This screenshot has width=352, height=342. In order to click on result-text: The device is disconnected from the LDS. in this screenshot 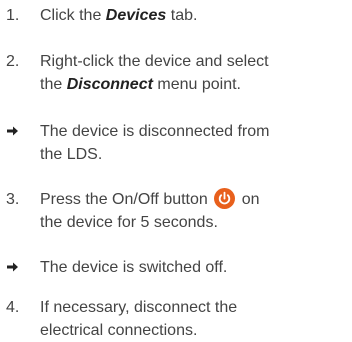, I will do `click(194, 143)`.